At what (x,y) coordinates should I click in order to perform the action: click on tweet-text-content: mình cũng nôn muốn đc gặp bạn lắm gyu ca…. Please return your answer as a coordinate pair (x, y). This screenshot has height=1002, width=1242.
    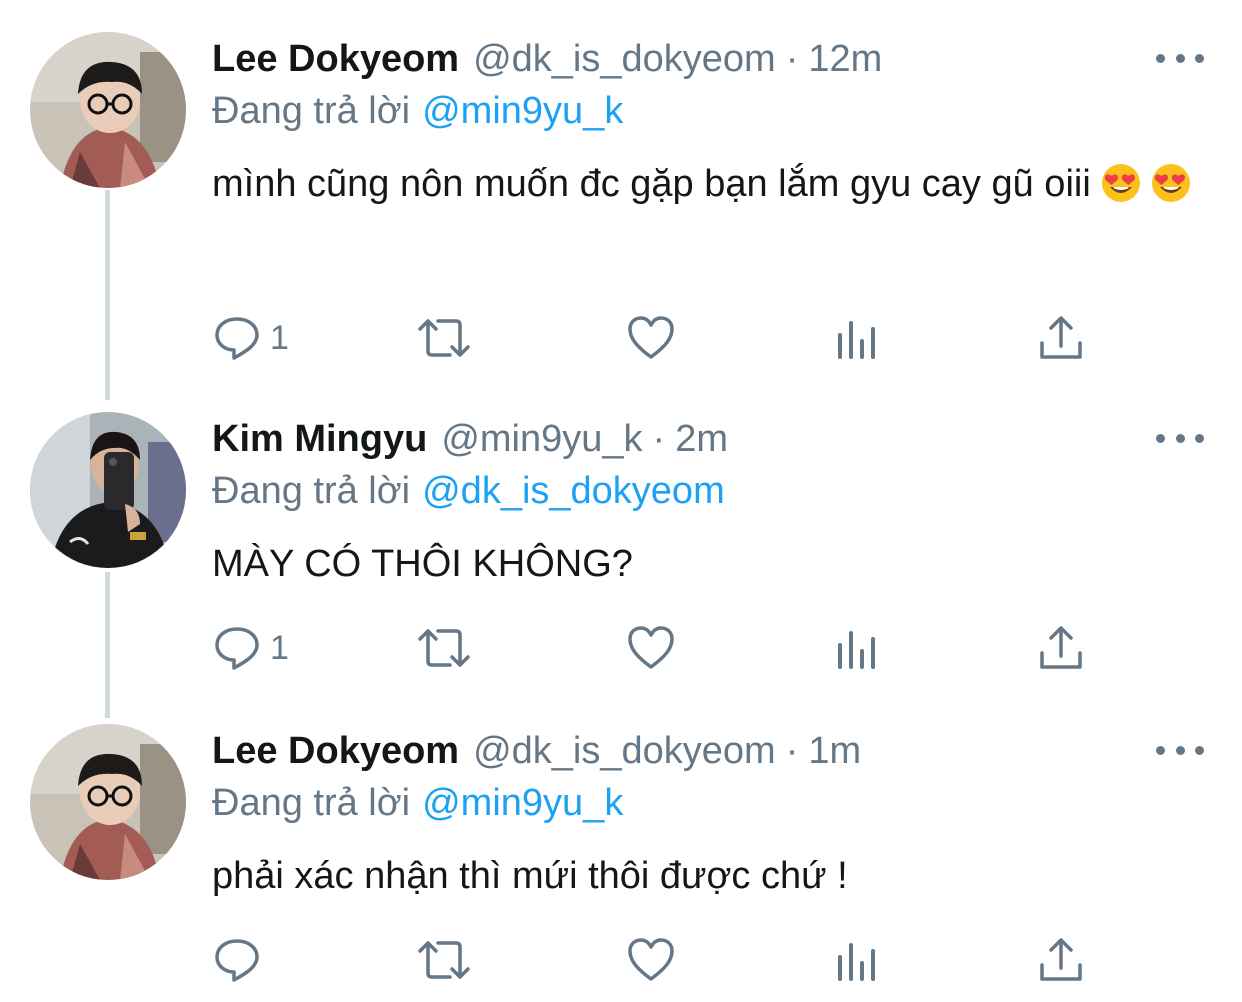
    Looking at the image, I should click on (651, 184).